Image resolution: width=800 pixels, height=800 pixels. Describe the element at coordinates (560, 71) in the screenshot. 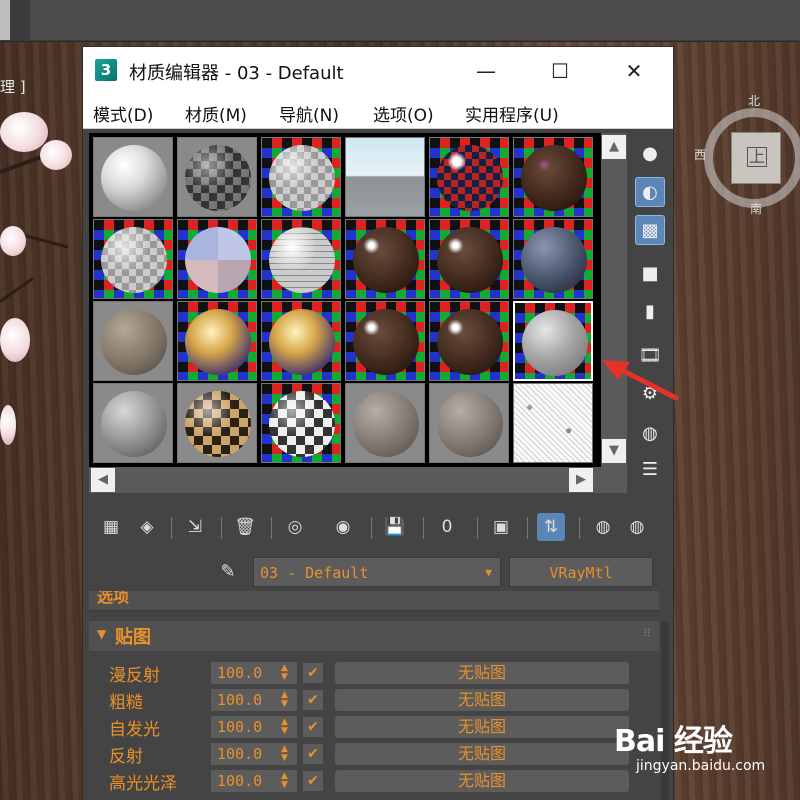

I see `maximize-button: ☐` at that location.